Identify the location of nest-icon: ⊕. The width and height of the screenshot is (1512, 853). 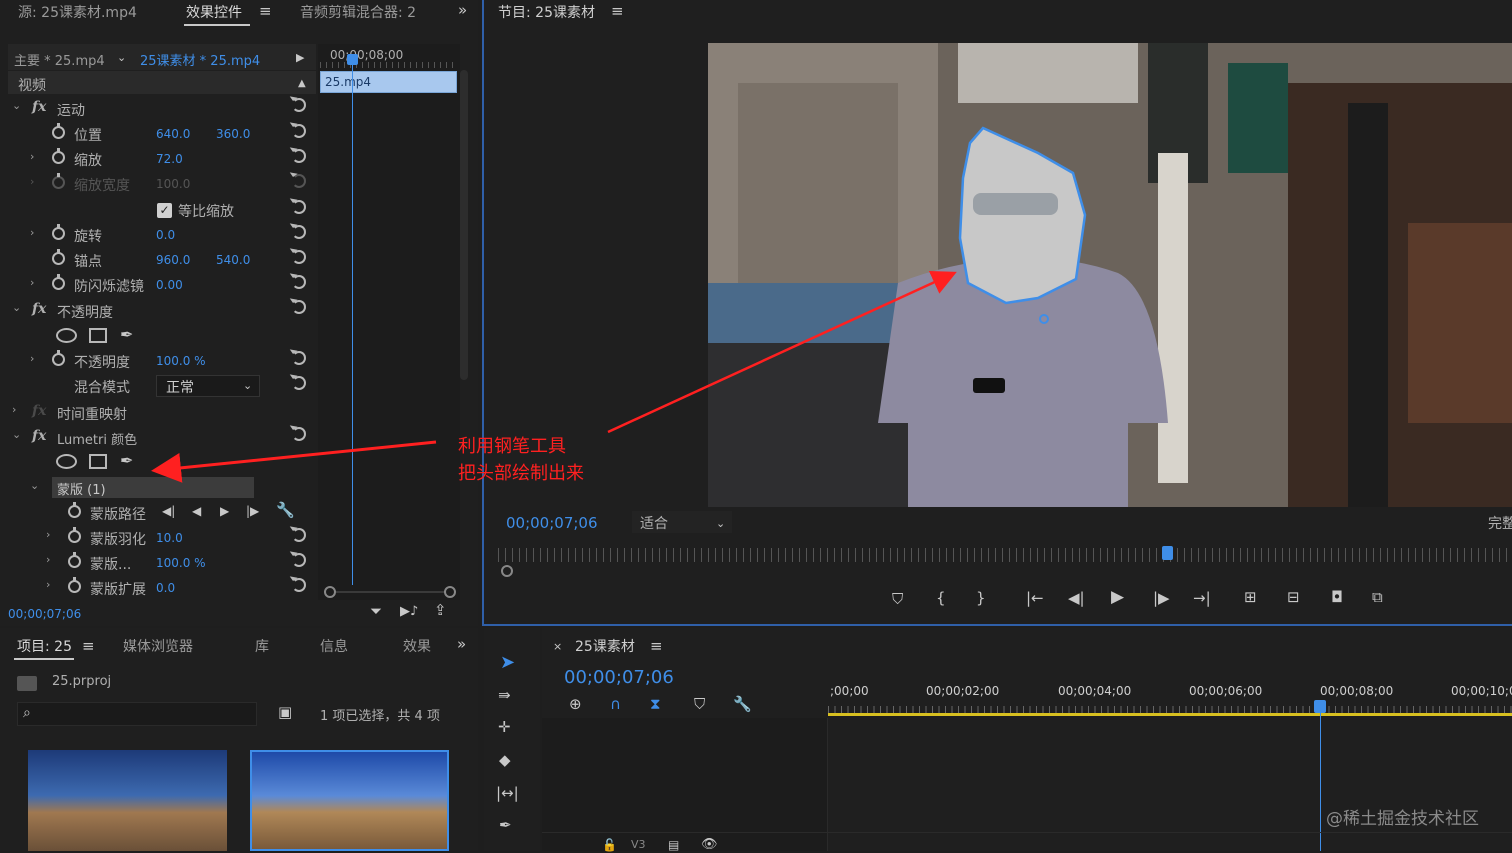
(575, 704).